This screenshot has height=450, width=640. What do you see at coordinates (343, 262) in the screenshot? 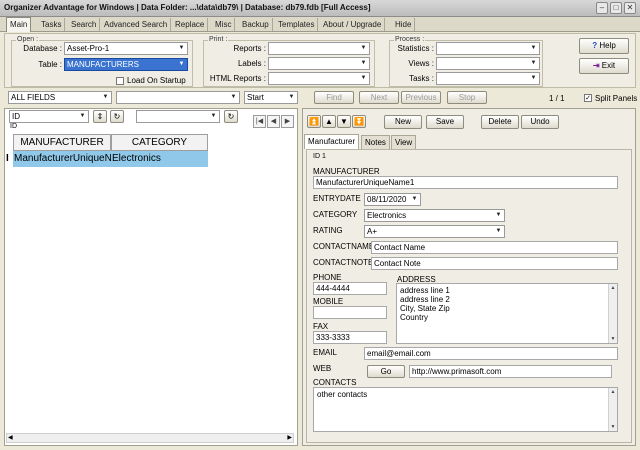
I see `contactnote-label: CONTACTNOTE` at bounding box center [343, 262].